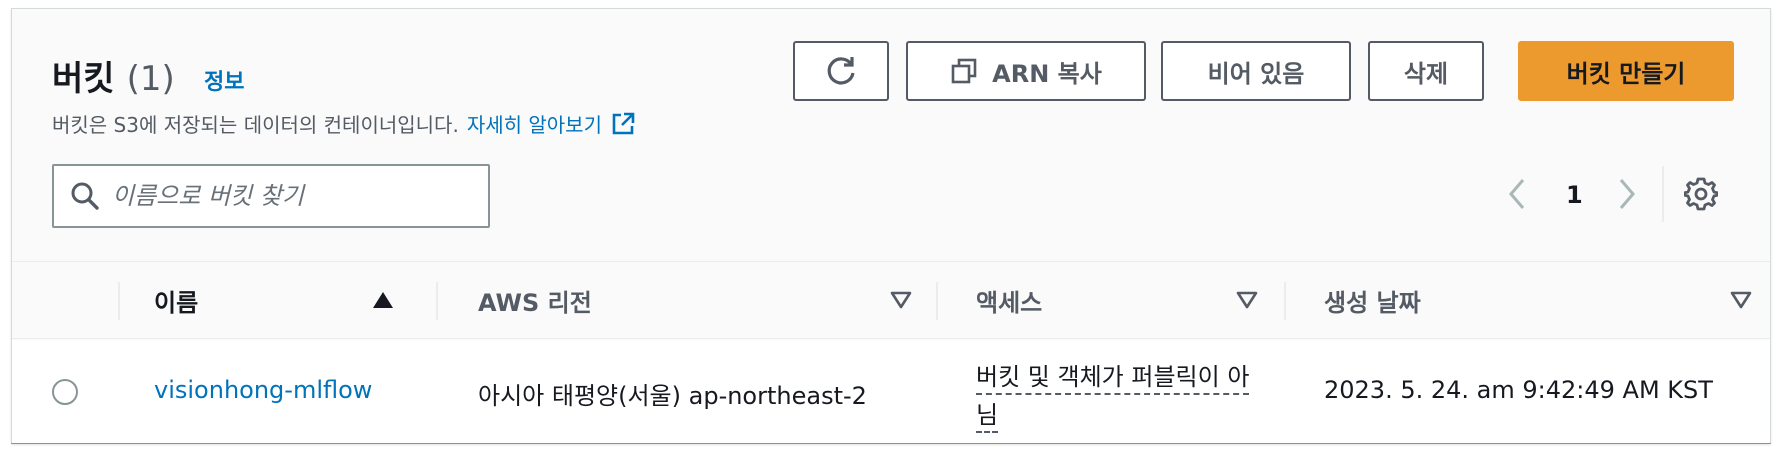  What do you see at coordinates (85, 196) in the screenshot?
I see `search-icon` at bounding box center [85, 196].